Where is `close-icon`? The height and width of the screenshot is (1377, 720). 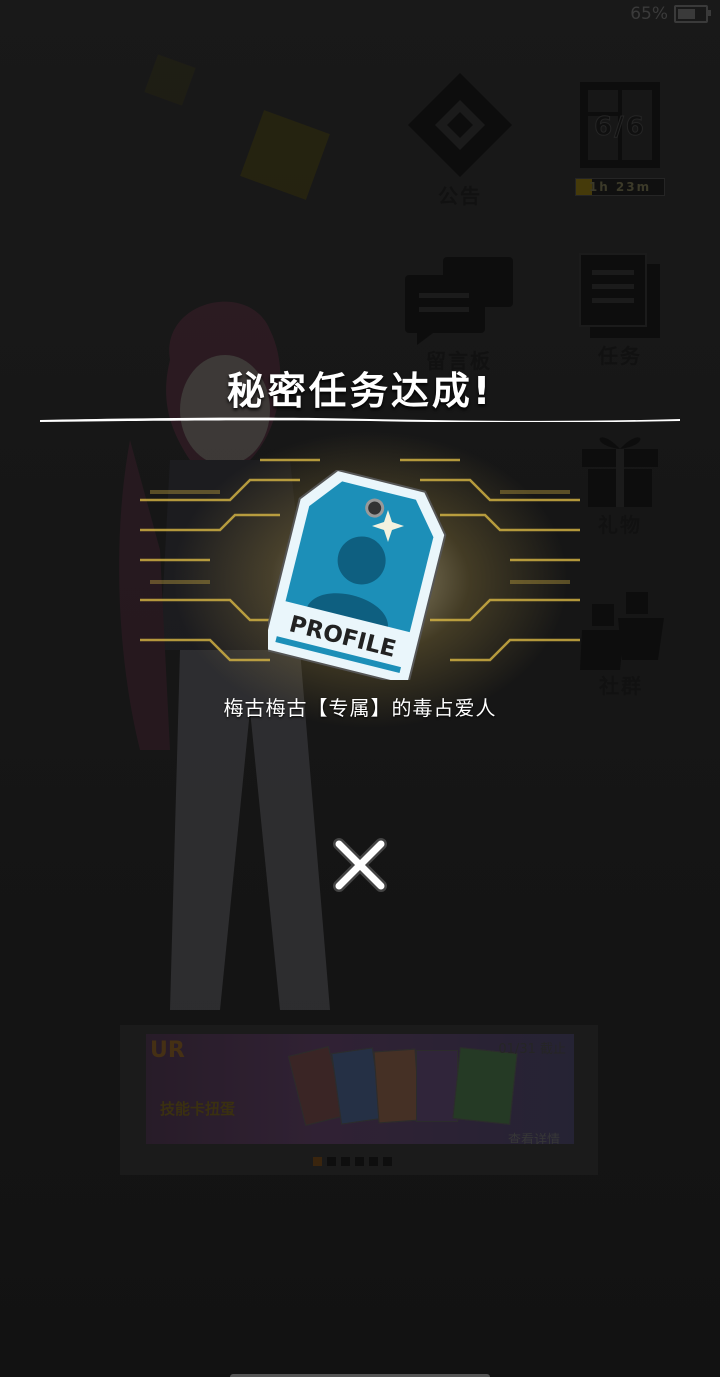
close-icon is located at coordinates (360, 865).